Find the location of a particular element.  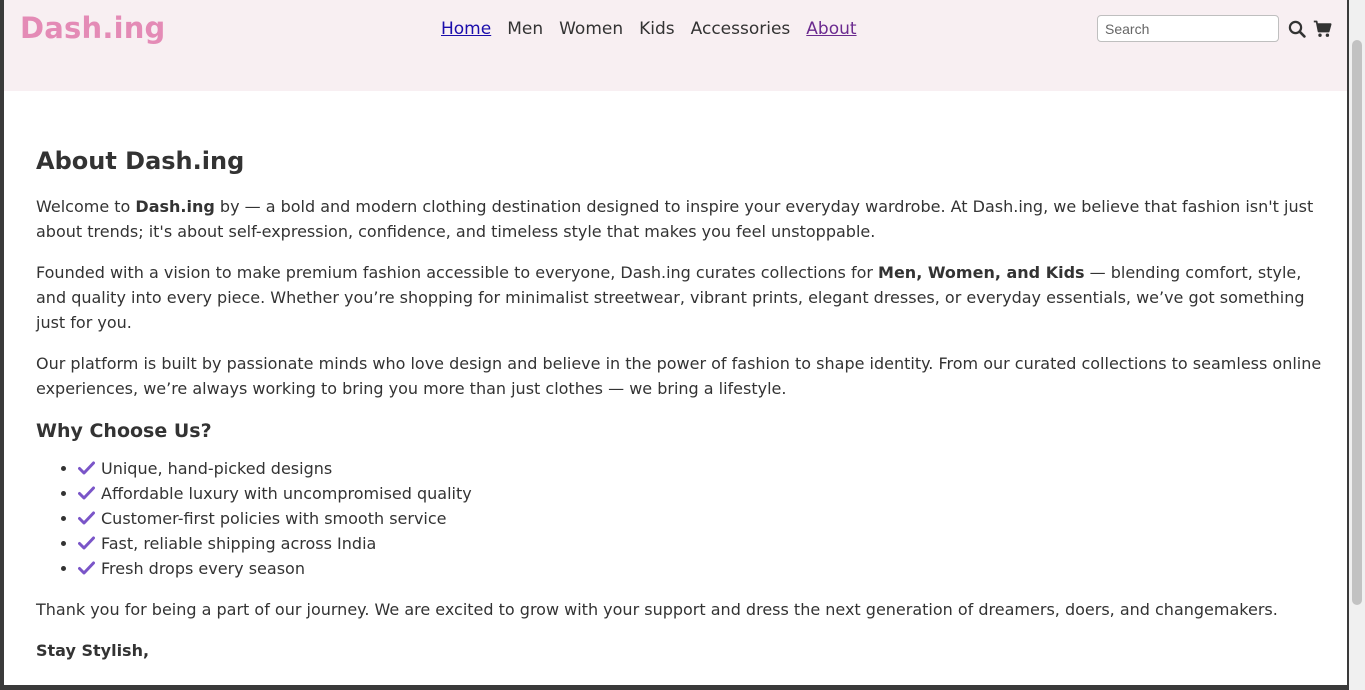

nav-link-accessories: Accessories is located at coordinates (741, 29).